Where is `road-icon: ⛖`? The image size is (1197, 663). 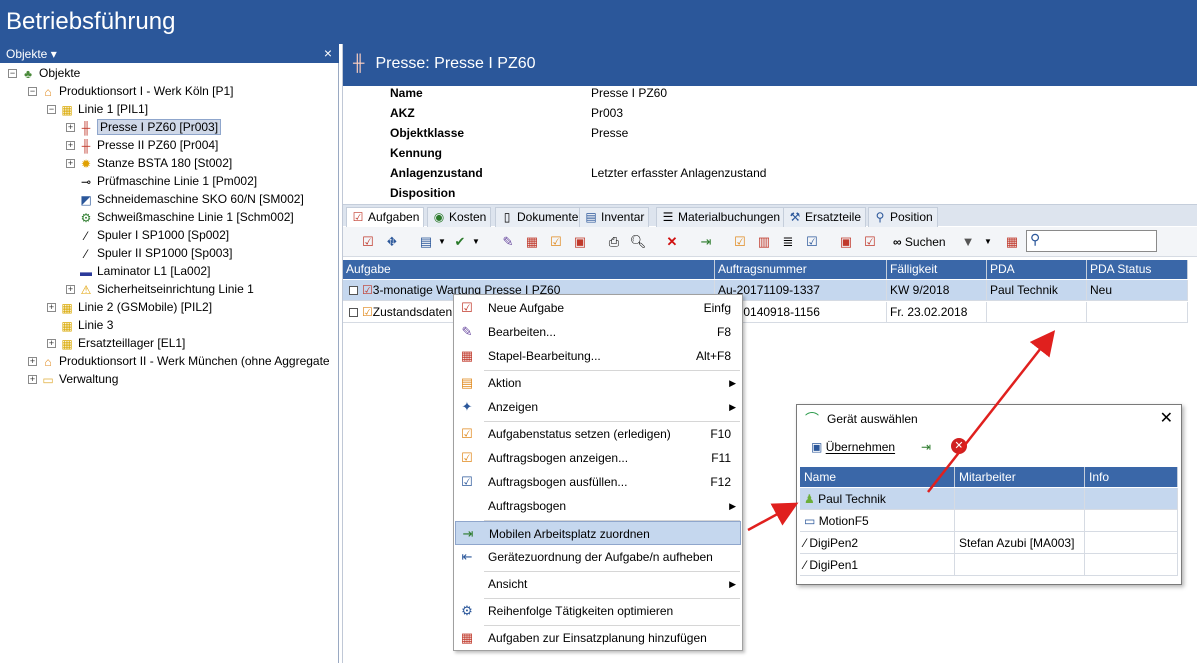
road-icon: ⛖ is located at coordinates (392, 242).